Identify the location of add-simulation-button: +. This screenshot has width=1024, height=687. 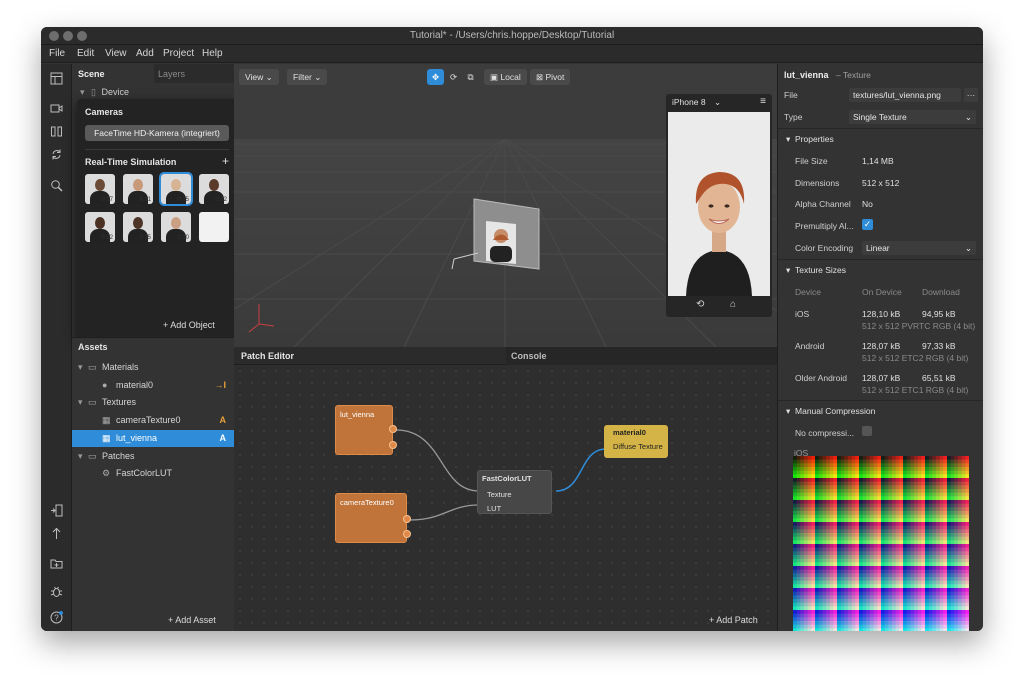
(225, 161).